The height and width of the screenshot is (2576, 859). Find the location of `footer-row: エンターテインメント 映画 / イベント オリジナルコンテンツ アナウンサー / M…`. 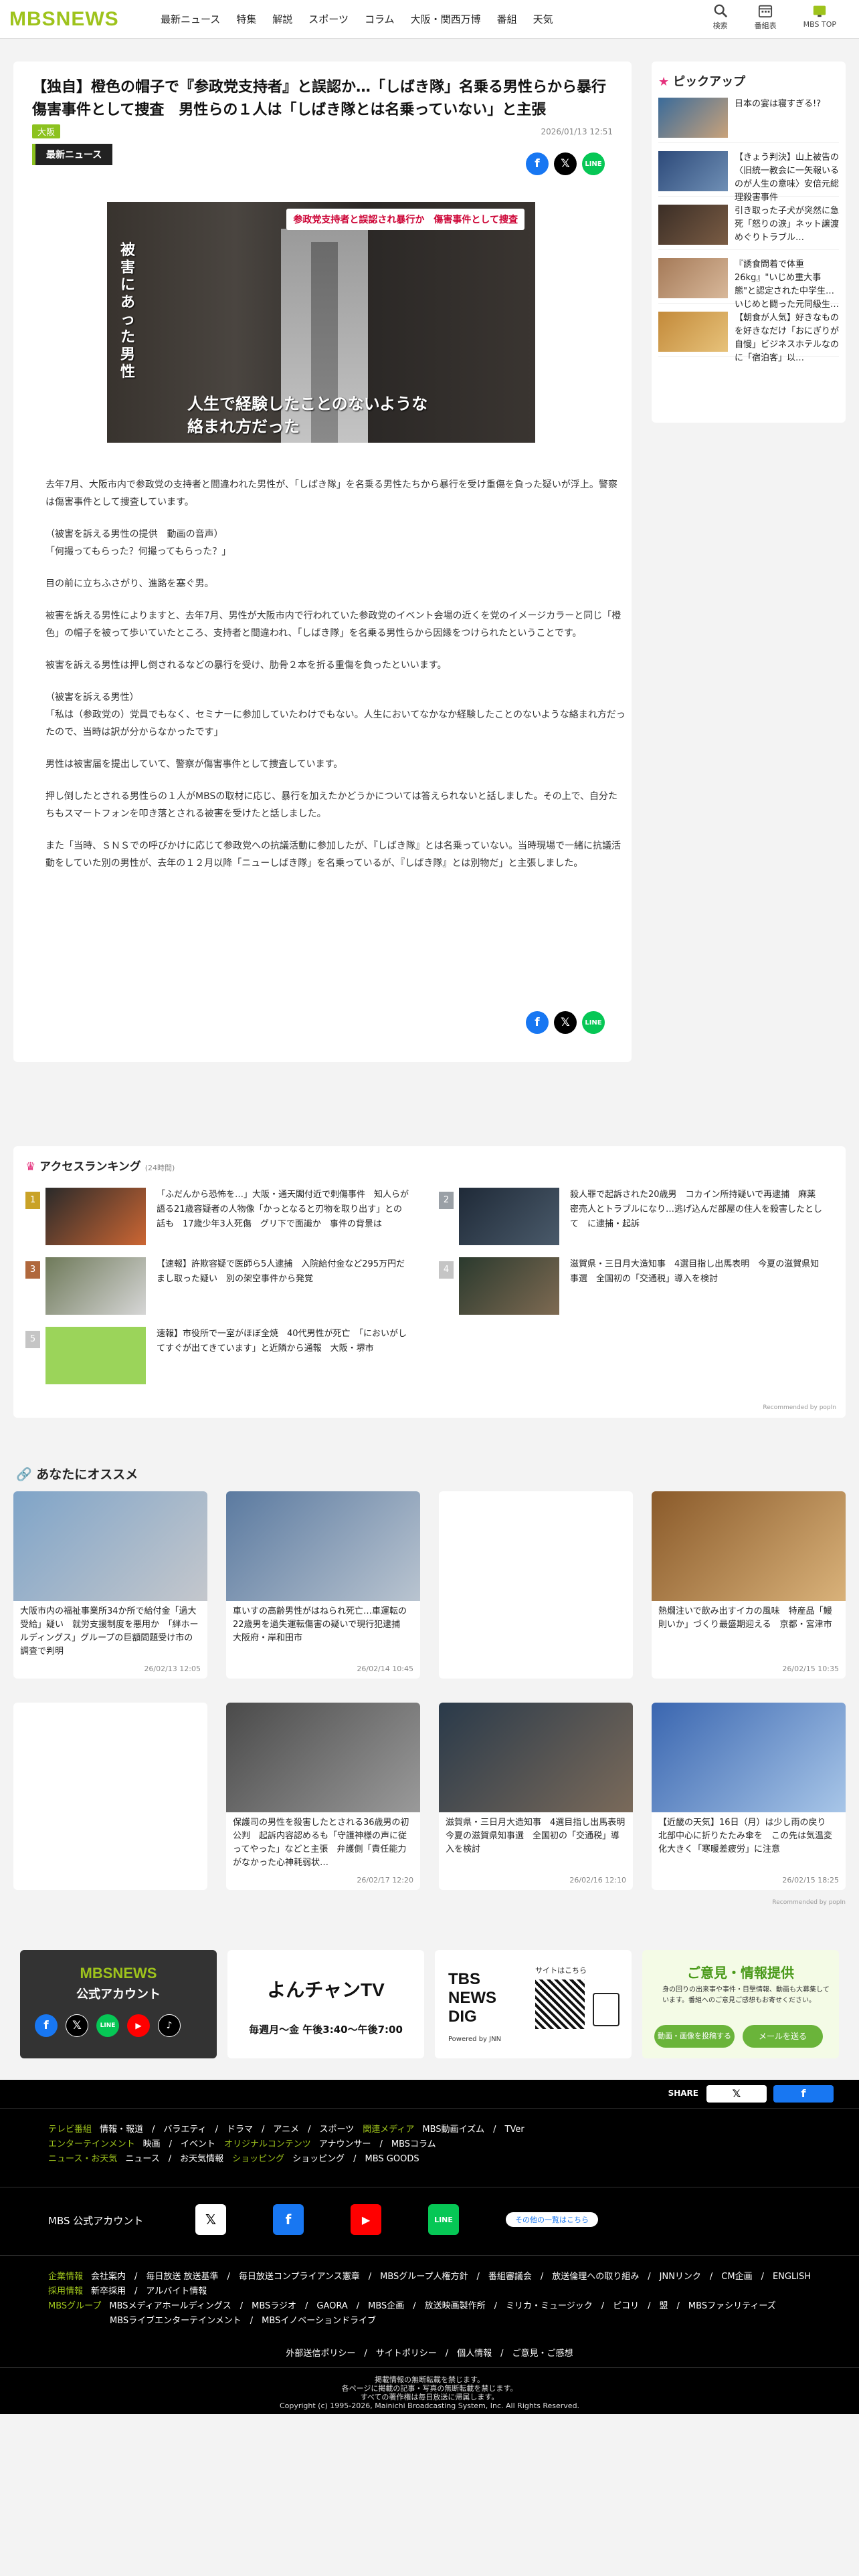

footer-row: エンターテインメント 映画 / イベント オリジナルコンテンツ アナウンサー / M… is located at coordinates (286, 2144).